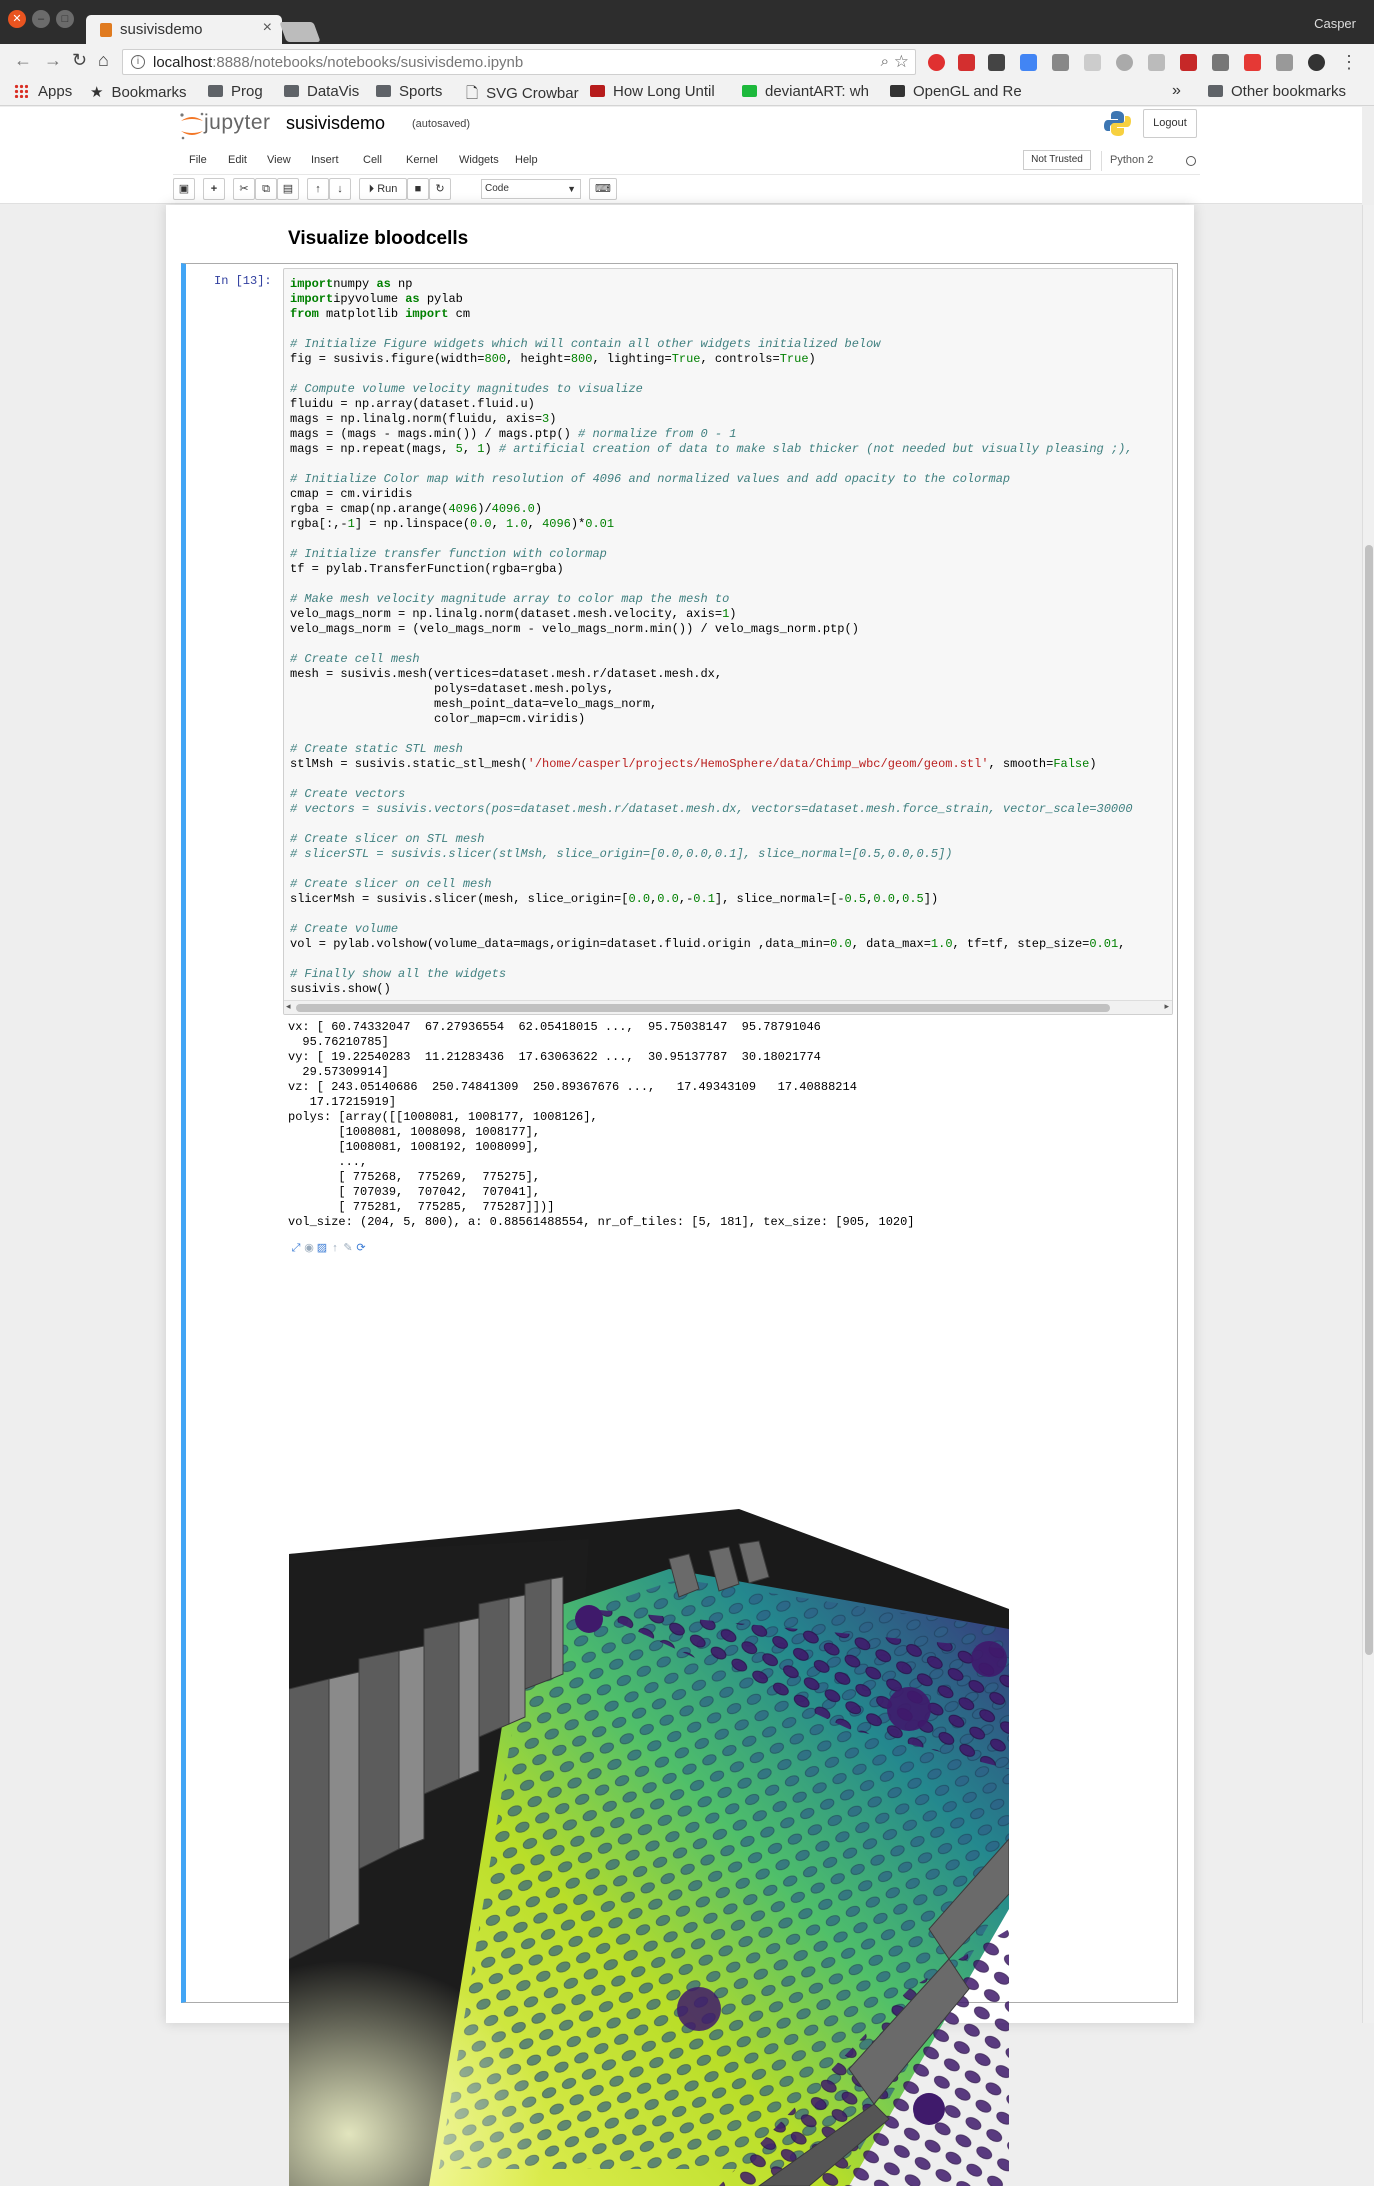 The width and height of the screenshot is (1374, 2186). Describe the element at coordinates (376, 299) in the screenshot. I see `code-line: importipyvolume as pylab` at that location.